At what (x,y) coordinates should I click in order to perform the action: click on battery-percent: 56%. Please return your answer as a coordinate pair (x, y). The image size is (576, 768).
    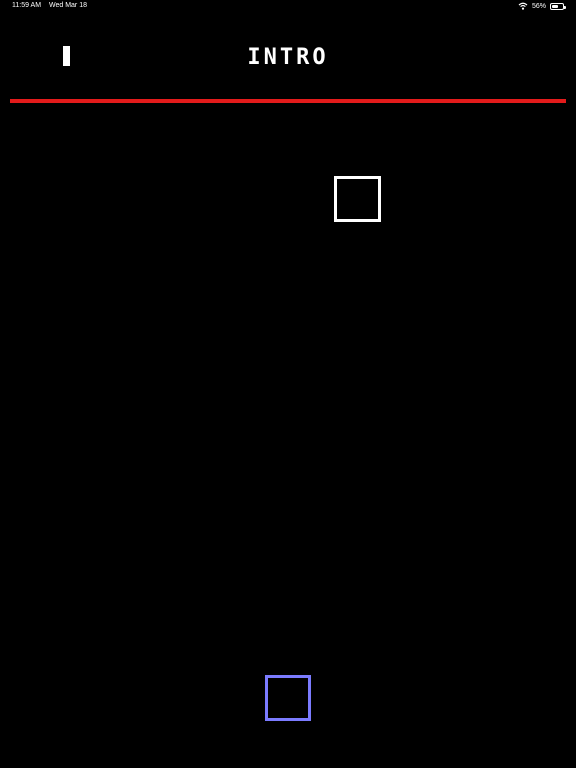
    Looking at the image, I should click on (538, 6).